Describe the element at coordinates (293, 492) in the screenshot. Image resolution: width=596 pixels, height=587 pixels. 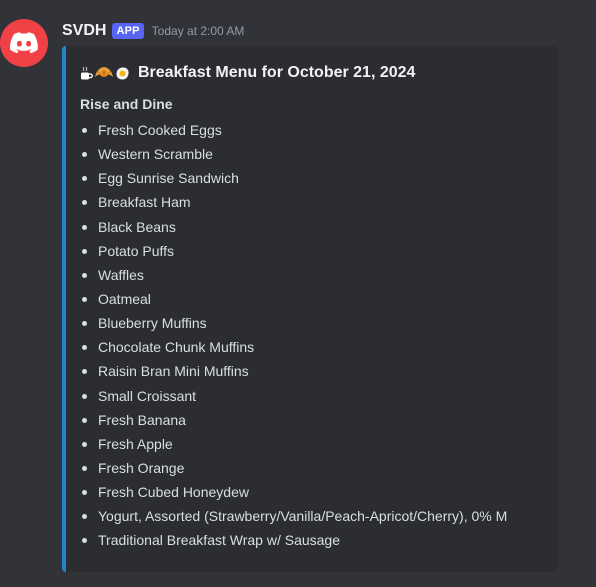
I see `list-item: Fresh Cubed Honeydew` at that location.